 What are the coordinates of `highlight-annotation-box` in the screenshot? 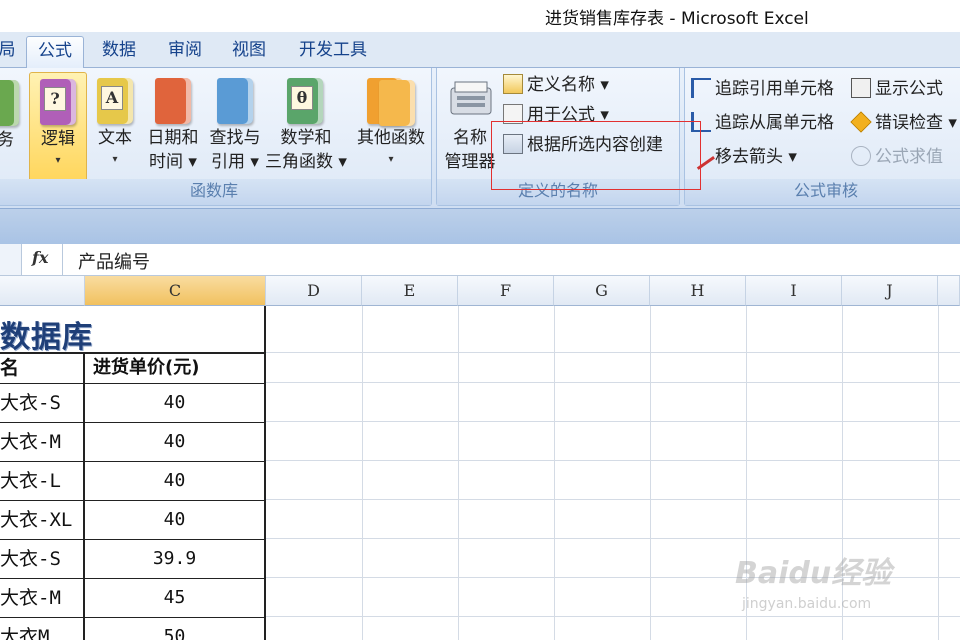 It's located at (596, 155).